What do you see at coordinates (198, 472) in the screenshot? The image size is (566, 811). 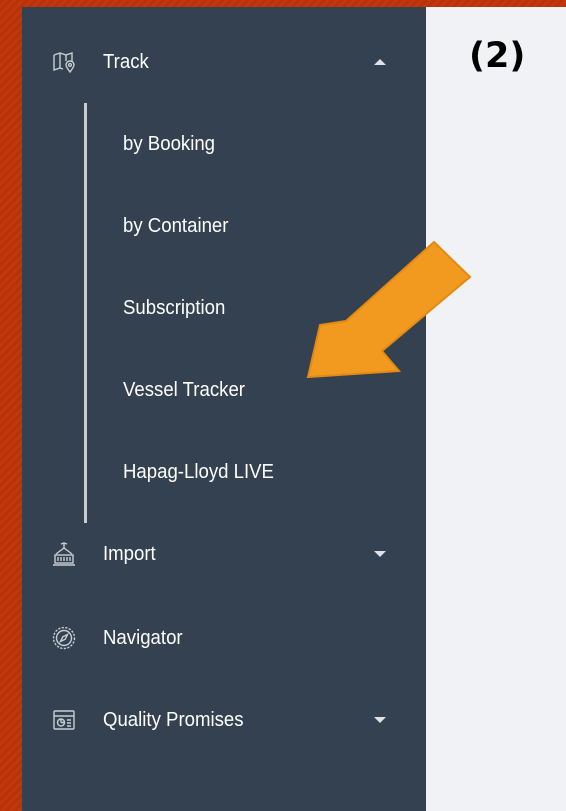 I see `submenu-item-label: Hapag-Lloyd LIVE` at bounding box center [198, 472].